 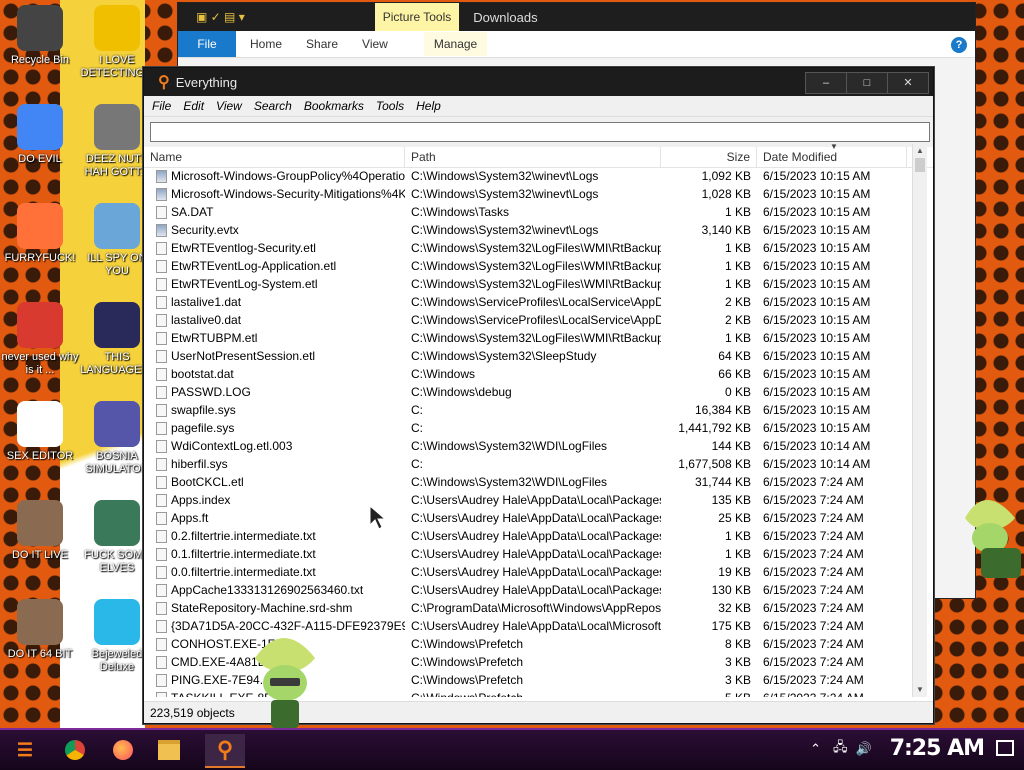 What do you see at coordinates (512, 749) in the screenshot?
I see `taskbar: ☰ ⚲ ⌃ 🖧 🔊 7:25 AM` at bounding box center [512, 749].